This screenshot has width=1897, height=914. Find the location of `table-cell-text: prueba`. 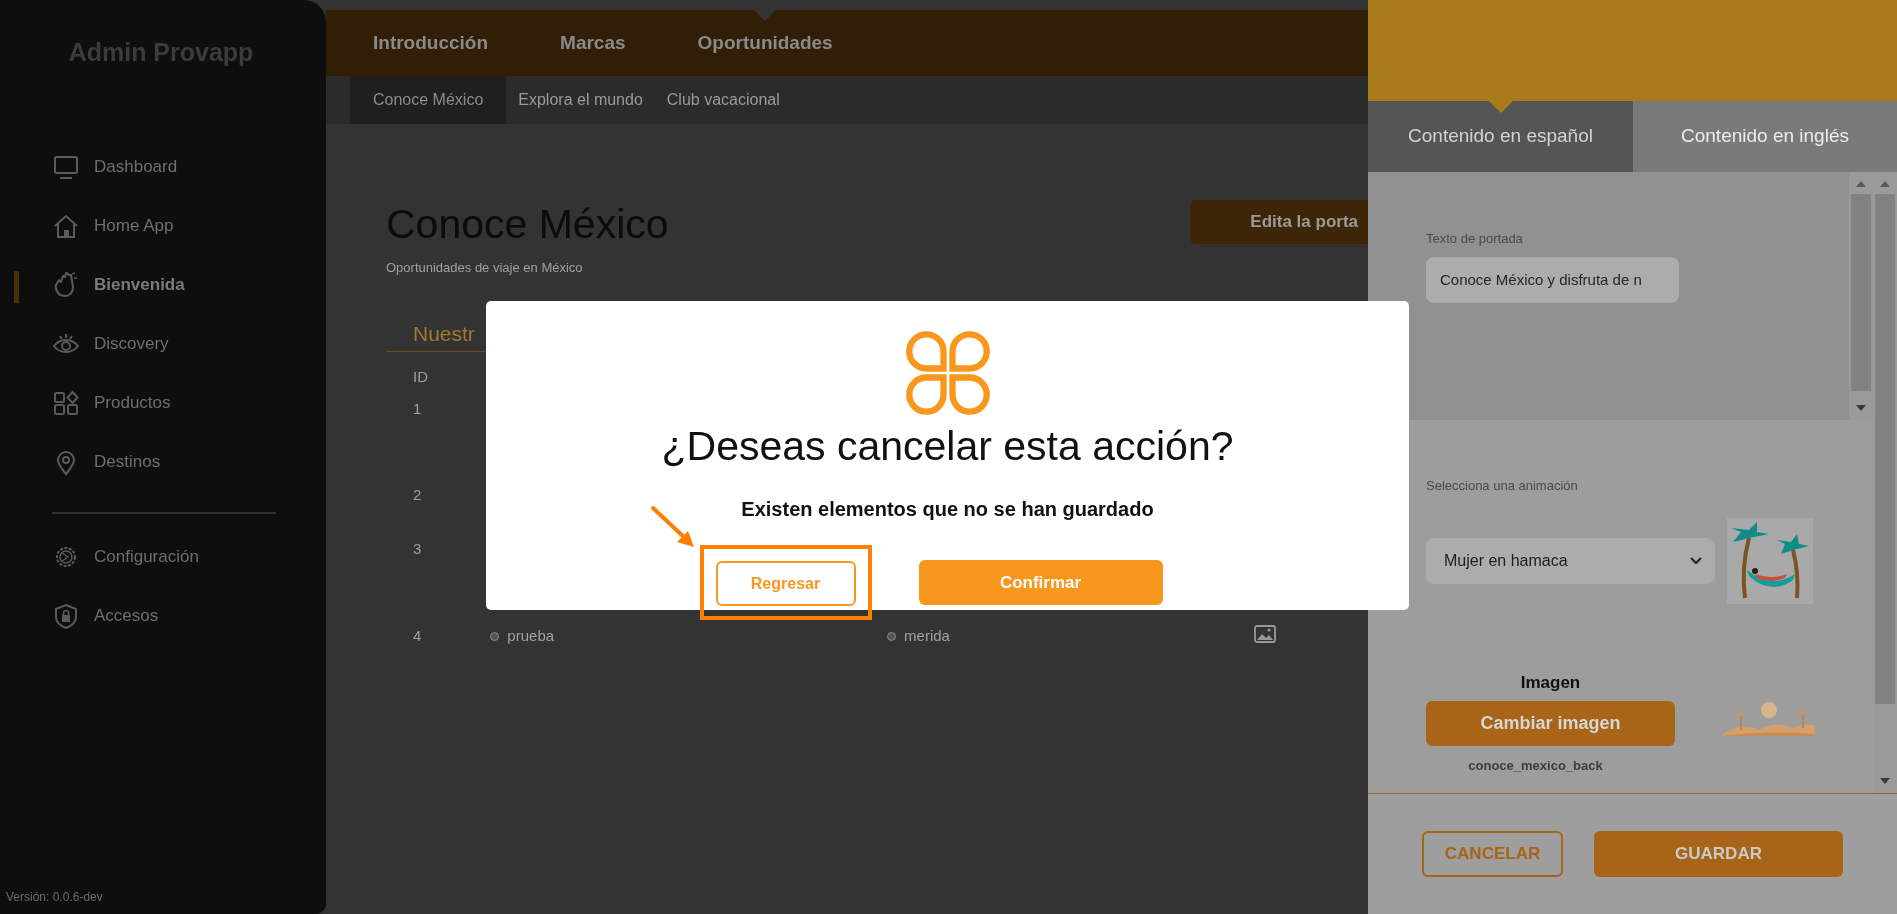

table-cell-text: prueba is located at coordinates (531, 636).